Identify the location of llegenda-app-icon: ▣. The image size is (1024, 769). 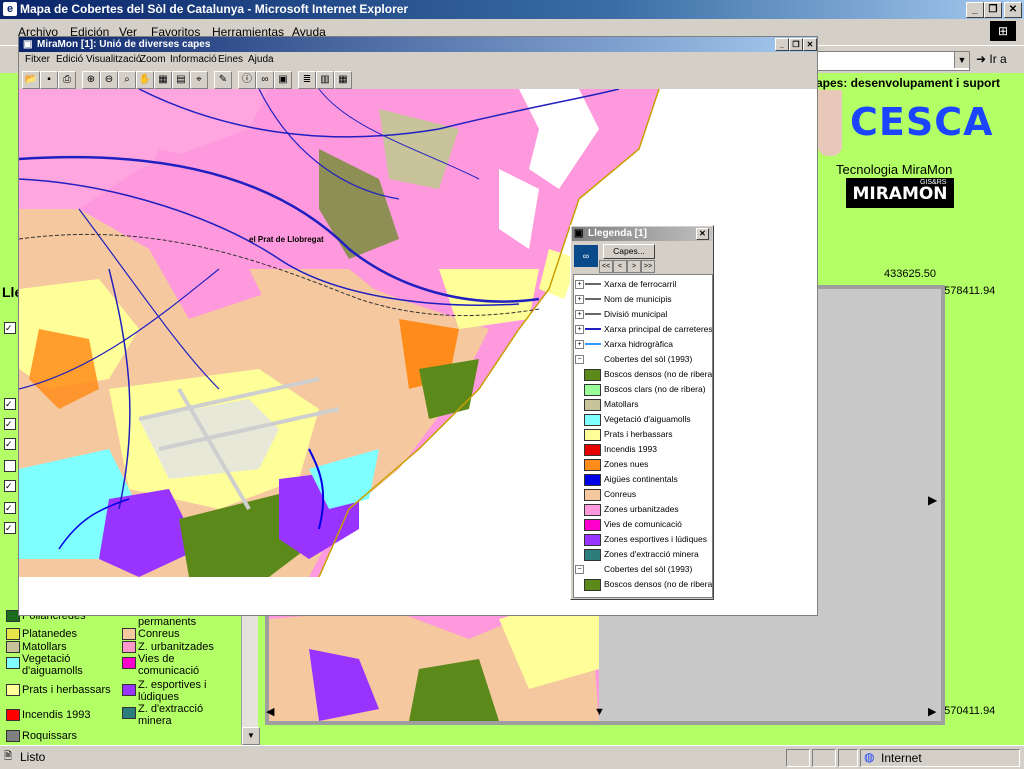
(579, 233).